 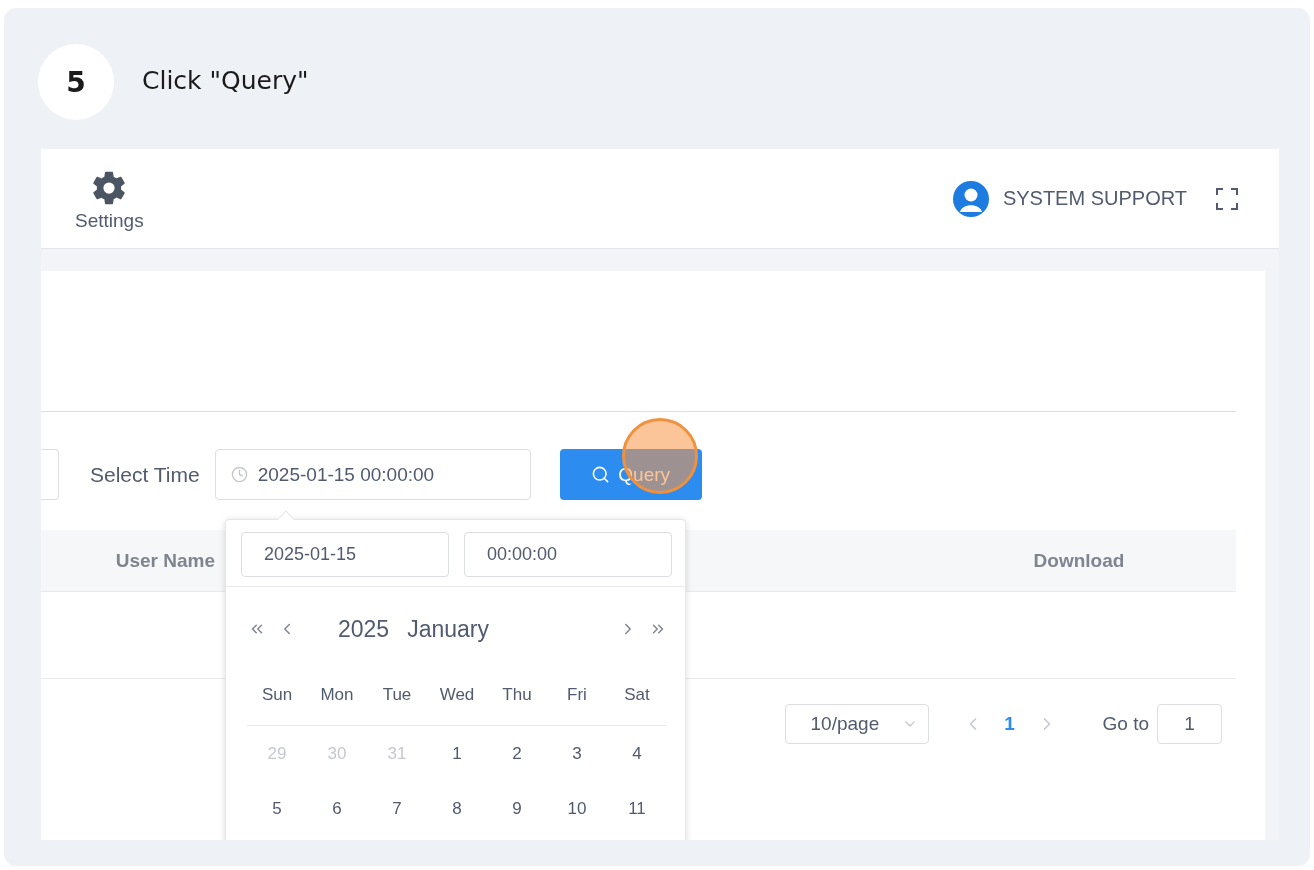 I want to click on weekday-label: Sat, so click(x=637, y=695).